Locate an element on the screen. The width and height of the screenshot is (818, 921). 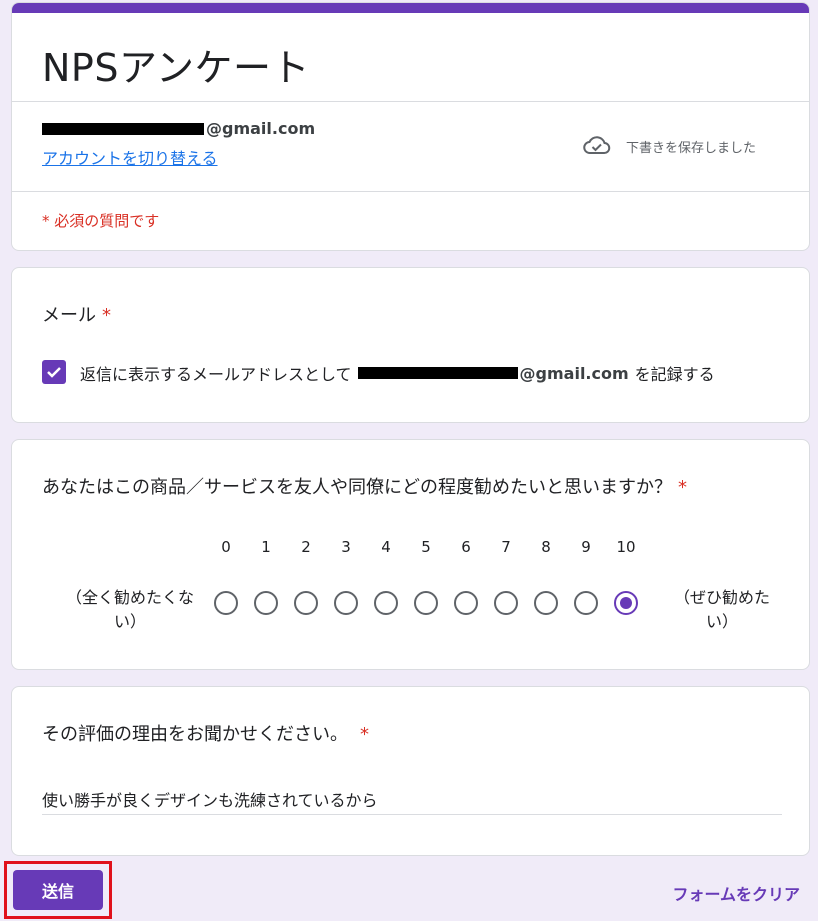
record-email-suffix: を記録する is located at coordinates (674, 374).